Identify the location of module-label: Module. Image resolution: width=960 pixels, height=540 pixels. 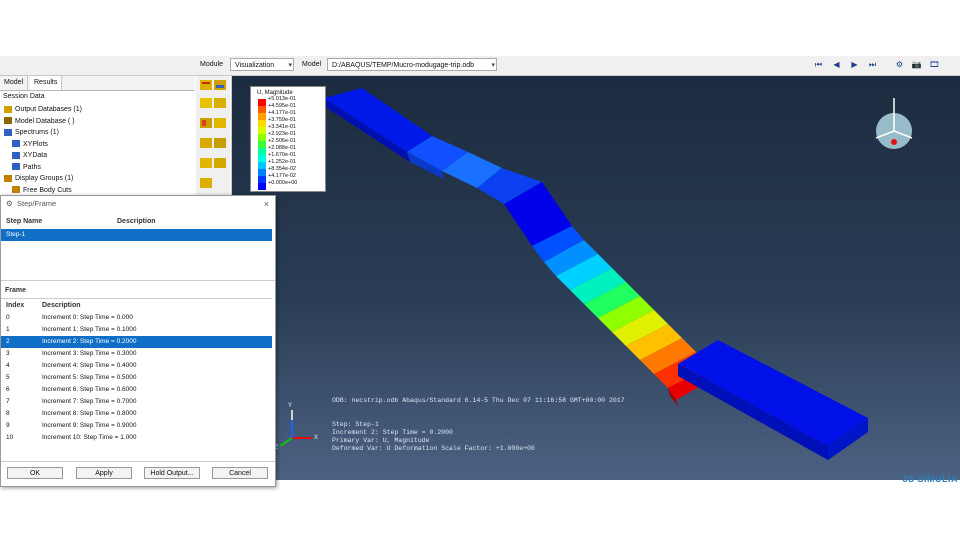
(211, 64).